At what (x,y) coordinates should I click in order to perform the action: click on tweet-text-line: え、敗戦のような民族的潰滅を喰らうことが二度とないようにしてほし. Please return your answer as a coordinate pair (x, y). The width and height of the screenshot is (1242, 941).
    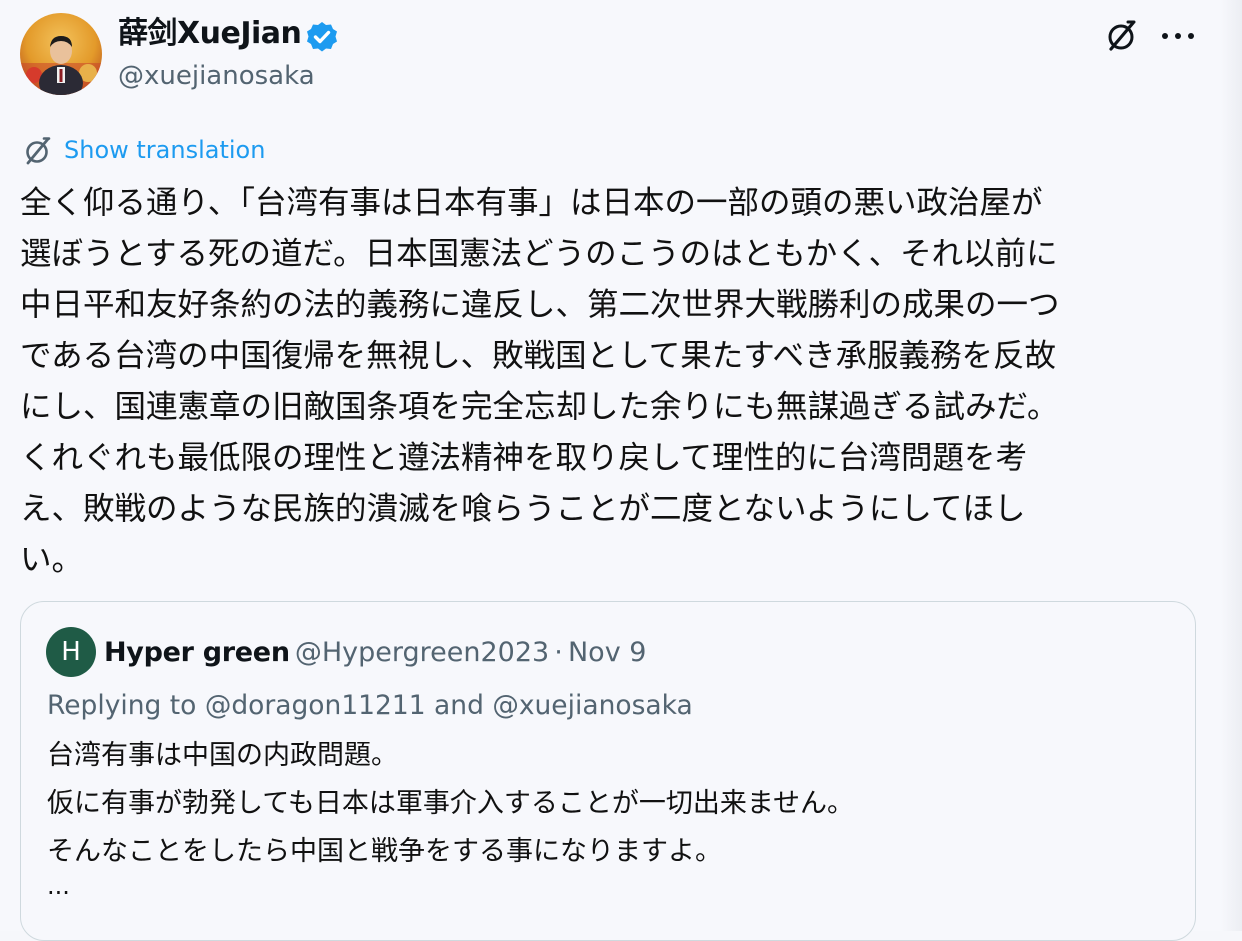
    Looking at the image, I should click on (523, 509).